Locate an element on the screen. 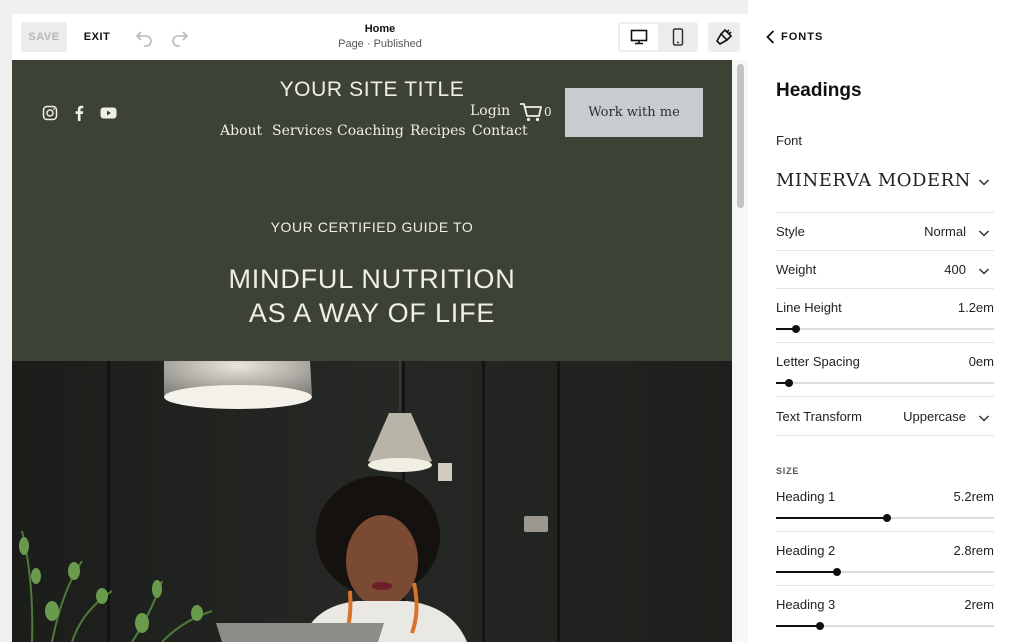 The height and width of the screenshot is (642, 1024). instagram-icon is located at coordinates (50, 113).